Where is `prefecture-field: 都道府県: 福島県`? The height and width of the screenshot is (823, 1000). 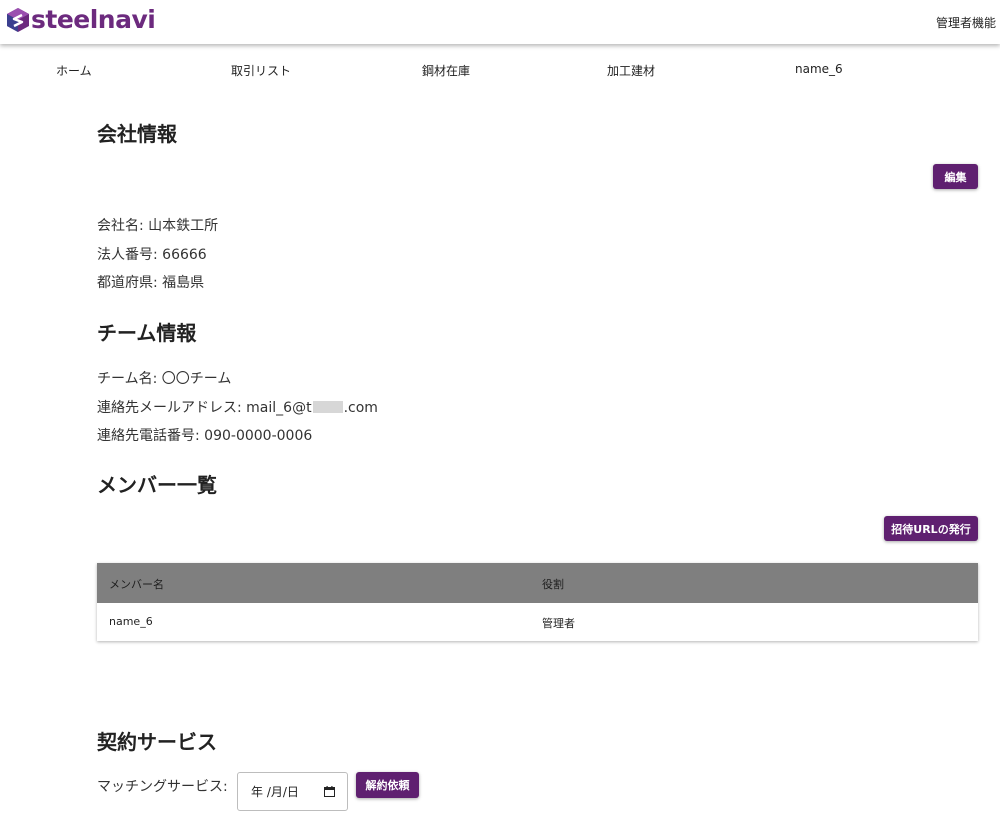 prefecture-field: 都道府県: 福島県 is located at coordinates (150, 282).